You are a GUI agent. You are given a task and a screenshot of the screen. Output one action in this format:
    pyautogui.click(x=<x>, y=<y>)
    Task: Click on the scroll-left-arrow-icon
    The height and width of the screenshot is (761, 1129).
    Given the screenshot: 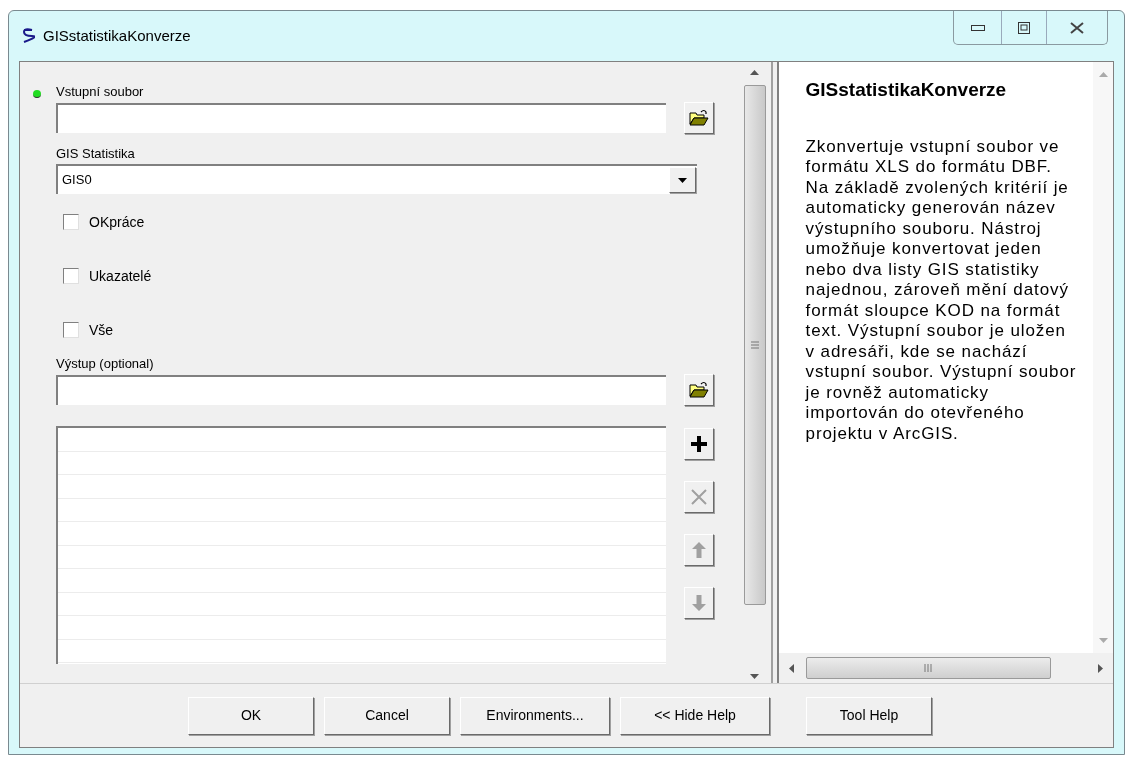 What is the action you would take?
    pyautogui.click(x=791, y=668)
    